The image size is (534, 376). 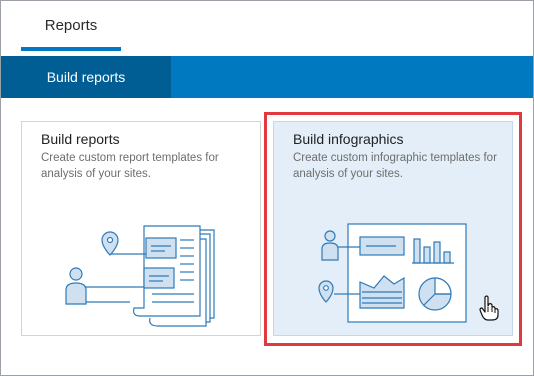 What do you see at coordinates (140, 276) in the screenshot?
I see `report-template-icon` at bounding box center [140, 276].